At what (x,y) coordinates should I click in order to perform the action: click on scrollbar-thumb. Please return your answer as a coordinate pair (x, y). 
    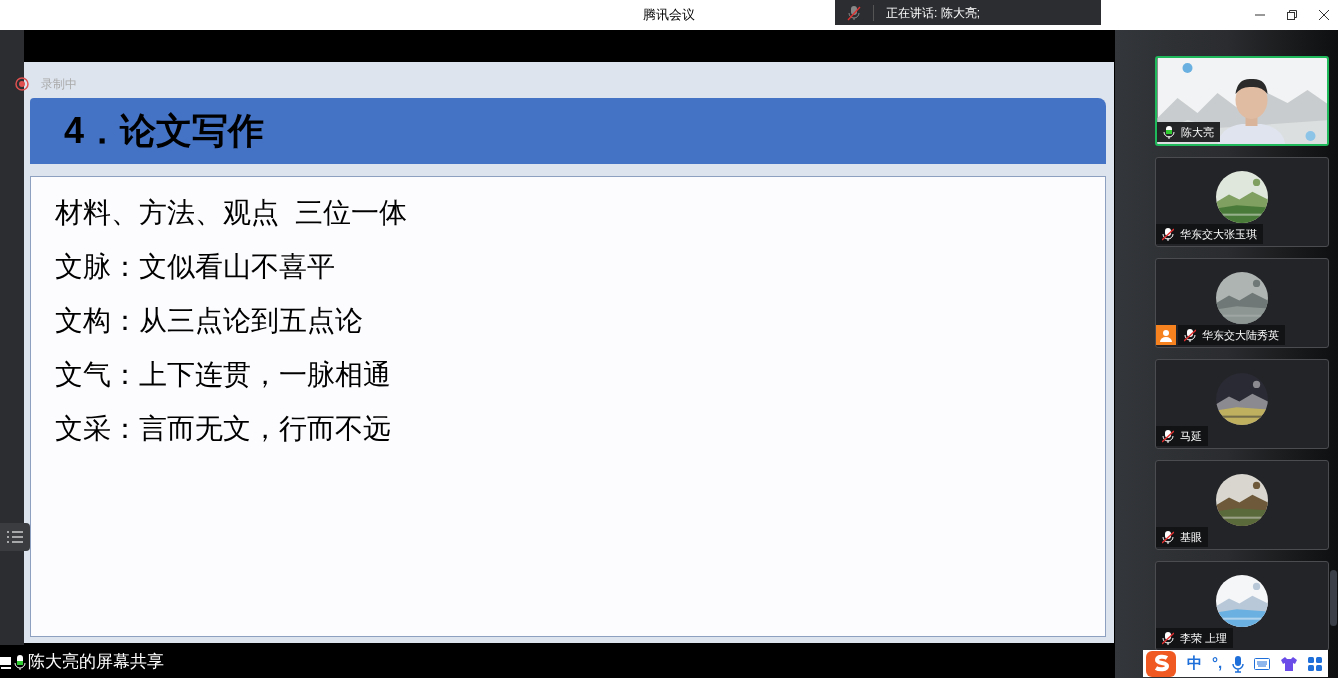
    Looking at the image, I should click on (1333, 598).